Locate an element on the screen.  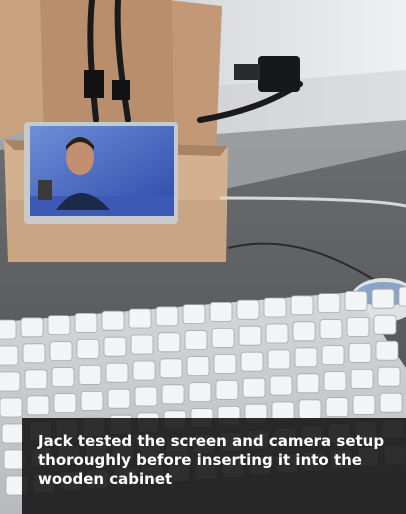
touchscreen-display is located at coordinates (101, 173).